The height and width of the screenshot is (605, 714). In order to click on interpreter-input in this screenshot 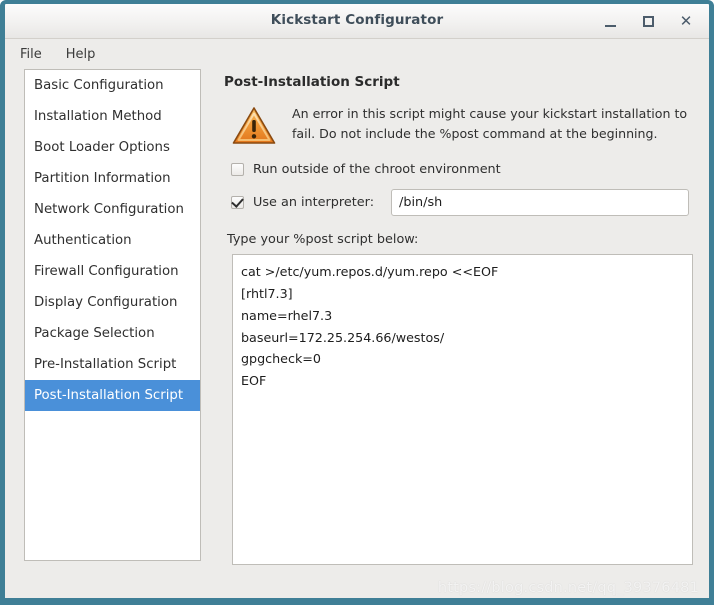, I will do `click(540, 202)`.